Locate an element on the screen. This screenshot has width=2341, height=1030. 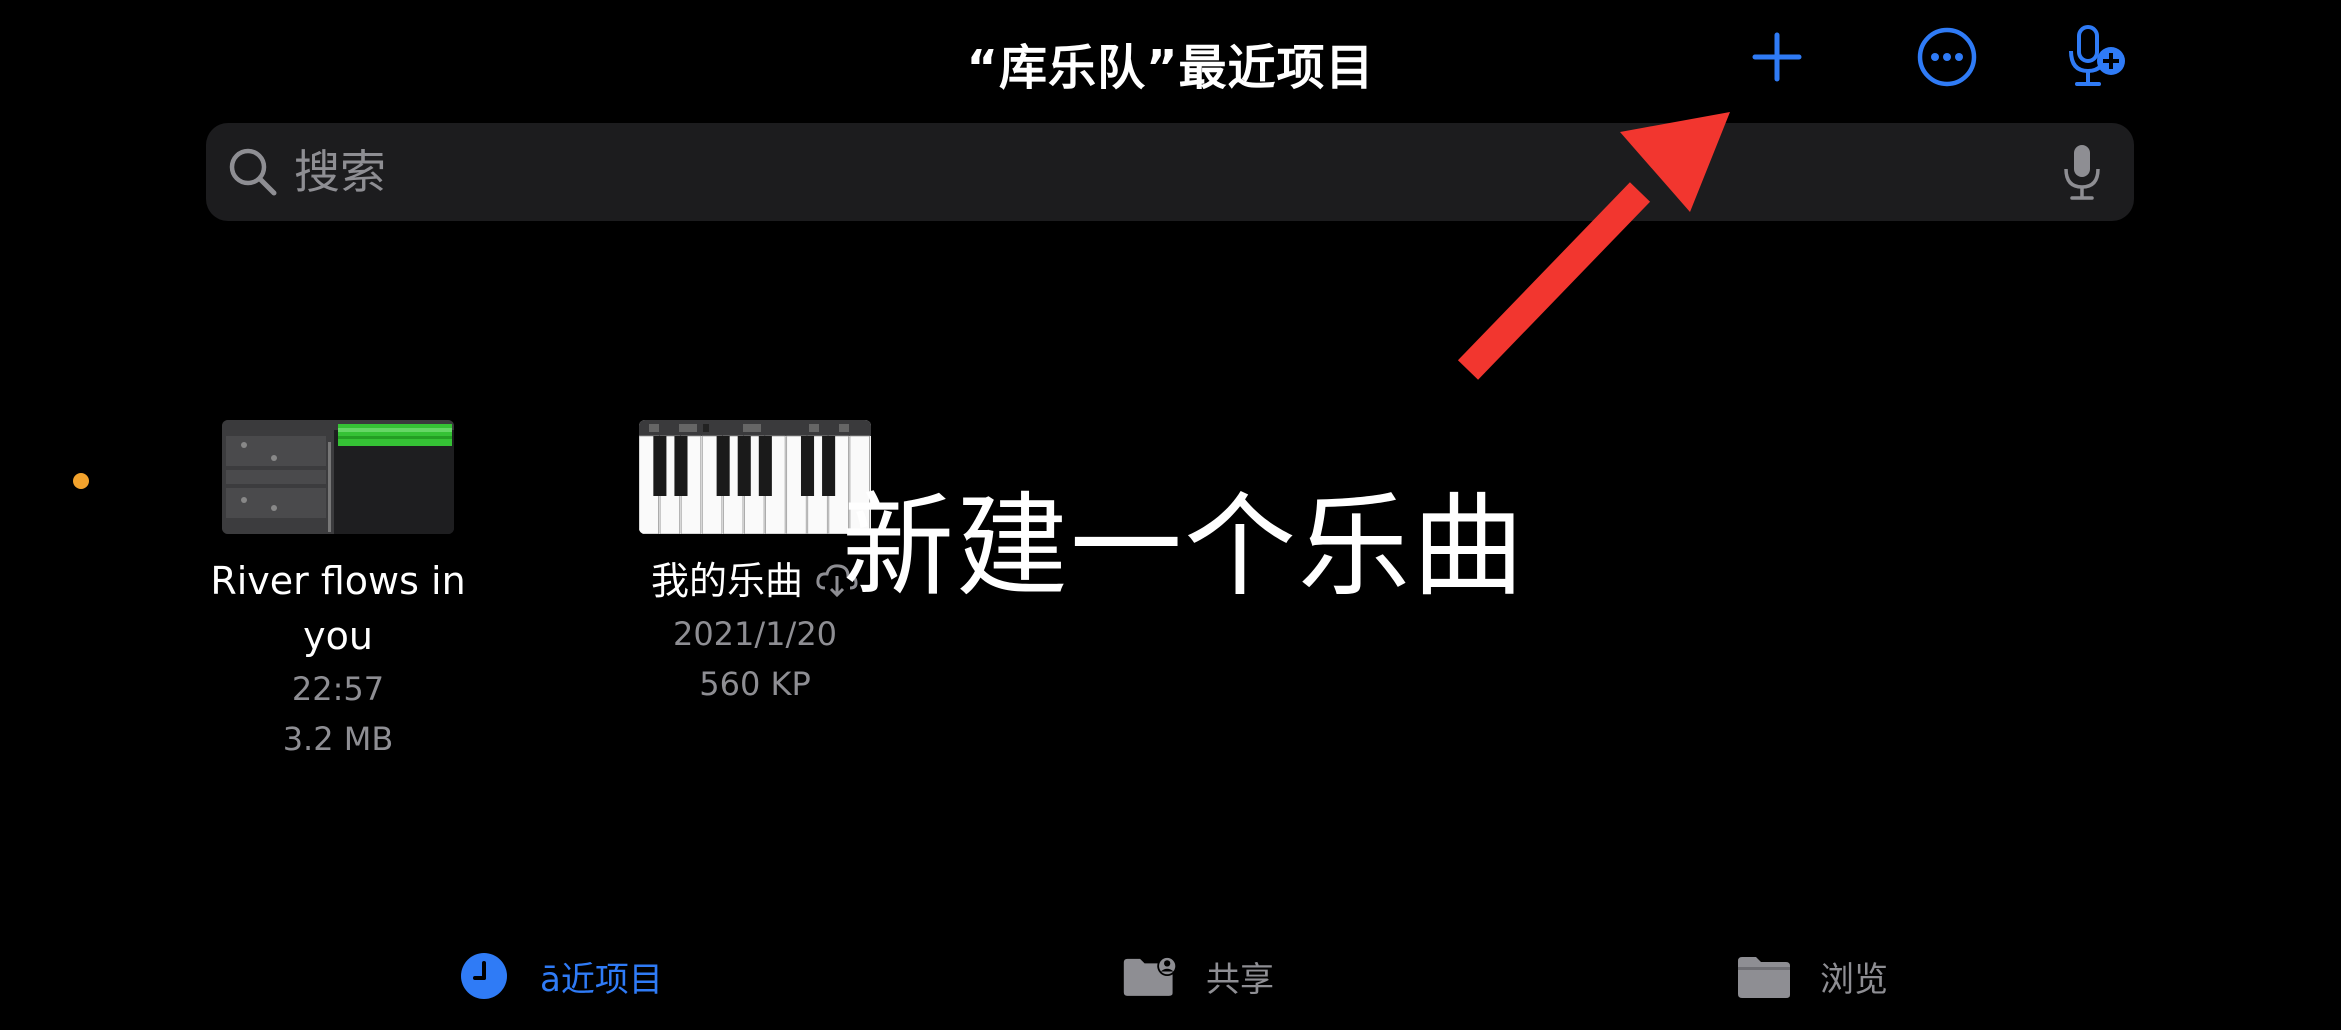
tab-bar: ā近项目 共享 浏览 is located at coordinates (1170, 980).